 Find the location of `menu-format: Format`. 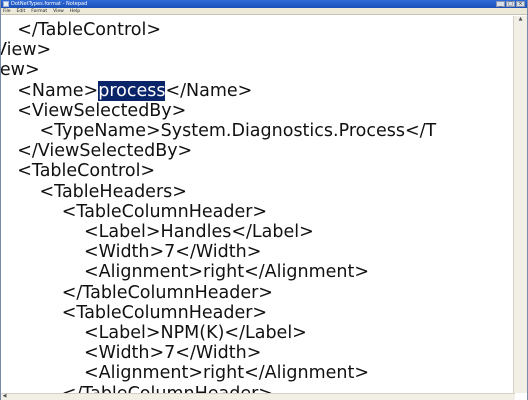

menu-format: Format is located at coordinates (39, 11).